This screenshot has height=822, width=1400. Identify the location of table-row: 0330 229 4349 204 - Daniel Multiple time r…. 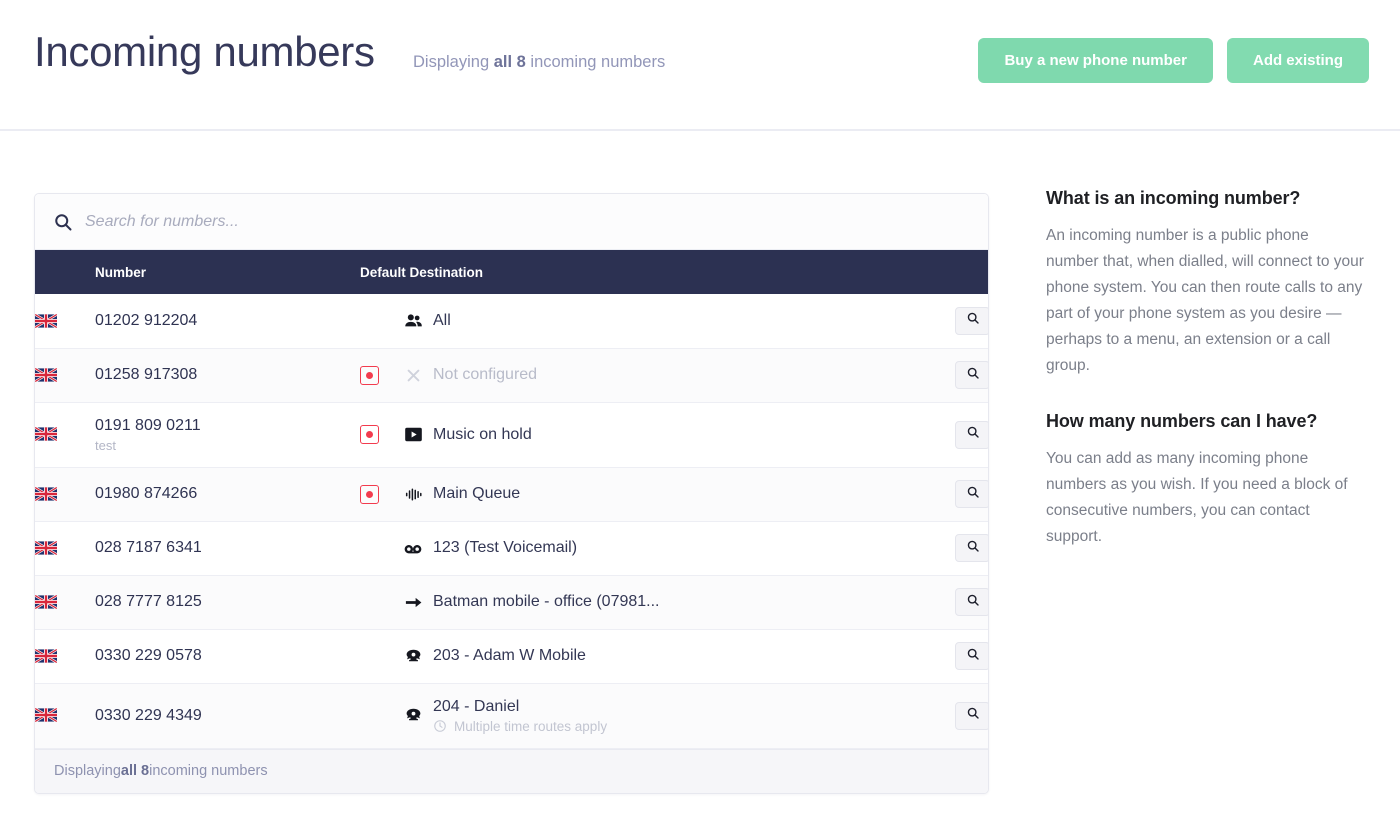
(511, 715).